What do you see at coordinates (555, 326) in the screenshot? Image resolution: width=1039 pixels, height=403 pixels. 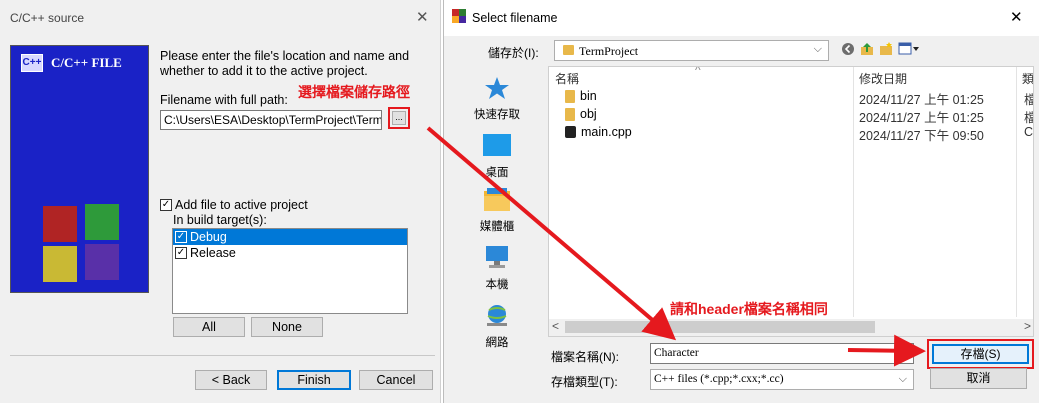 I see `scroll-left-icon: <` at bounding box center [555, 326].